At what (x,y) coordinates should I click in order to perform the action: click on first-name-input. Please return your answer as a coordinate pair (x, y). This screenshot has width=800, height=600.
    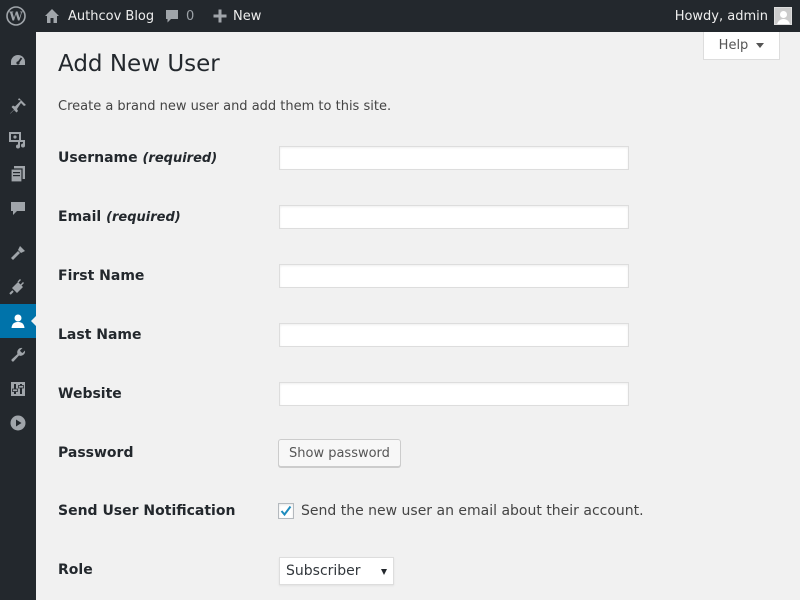
    Looking at the image, I should click on (454, 276).